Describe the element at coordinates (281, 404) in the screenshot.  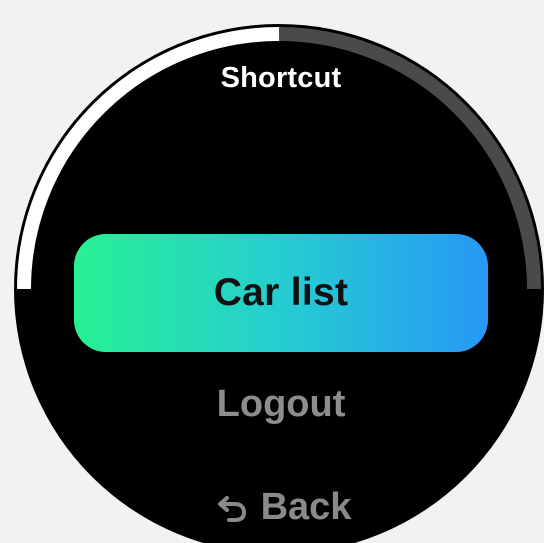
I see `logout-button: Logout` at that location.